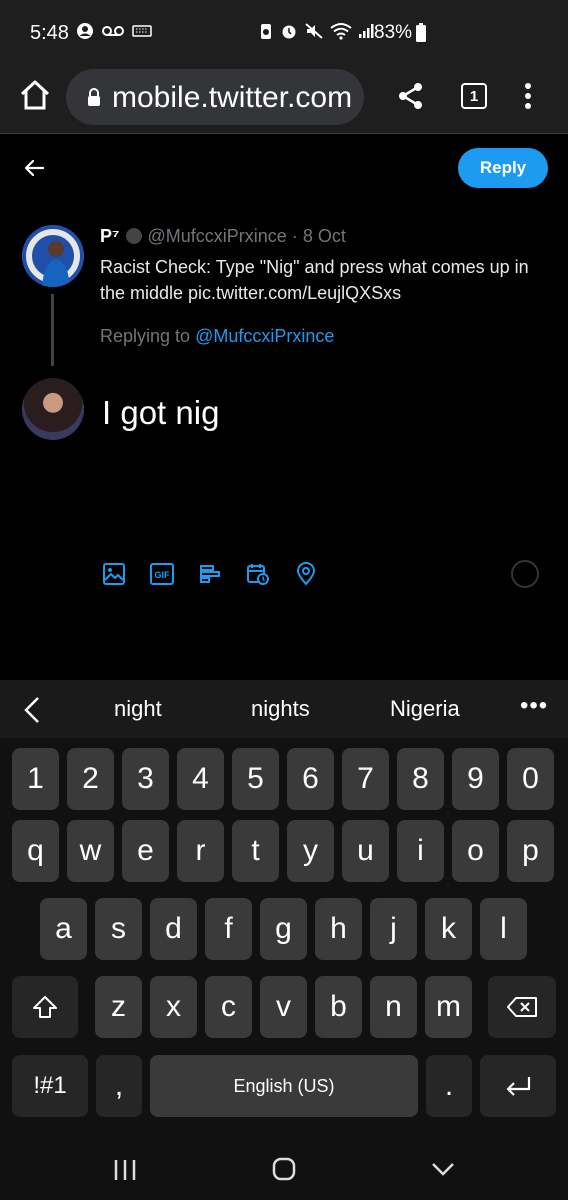  Describe the element at coordinates (145, 851) in the screenshot. I see `key-e: e` at that location.